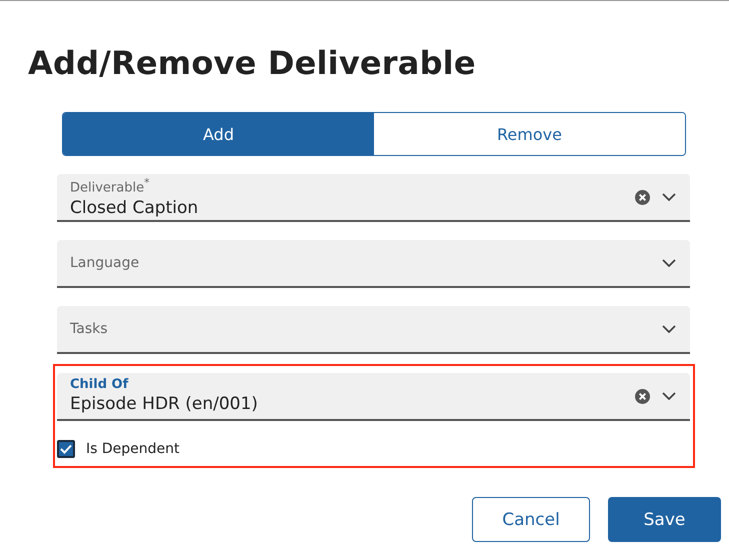  I want to click on select-field: Language, so click(373, 264).